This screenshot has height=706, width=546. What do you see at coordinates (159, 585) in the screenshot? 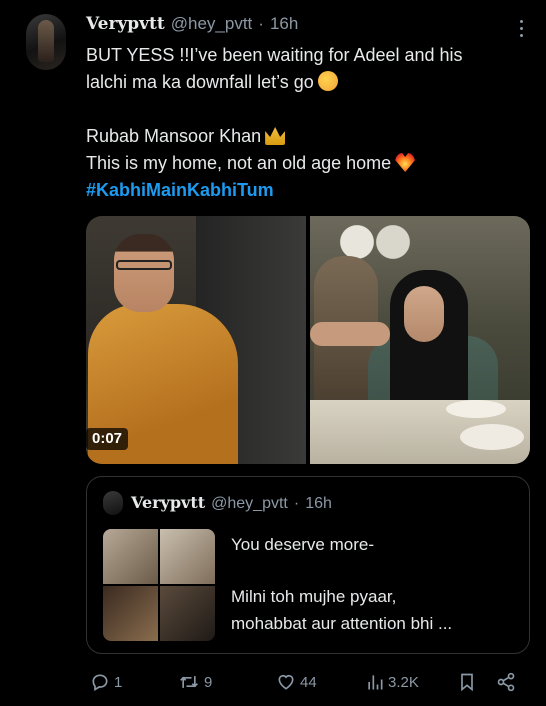
I see `quoted-media-grid` at bounding box center [159, 585].